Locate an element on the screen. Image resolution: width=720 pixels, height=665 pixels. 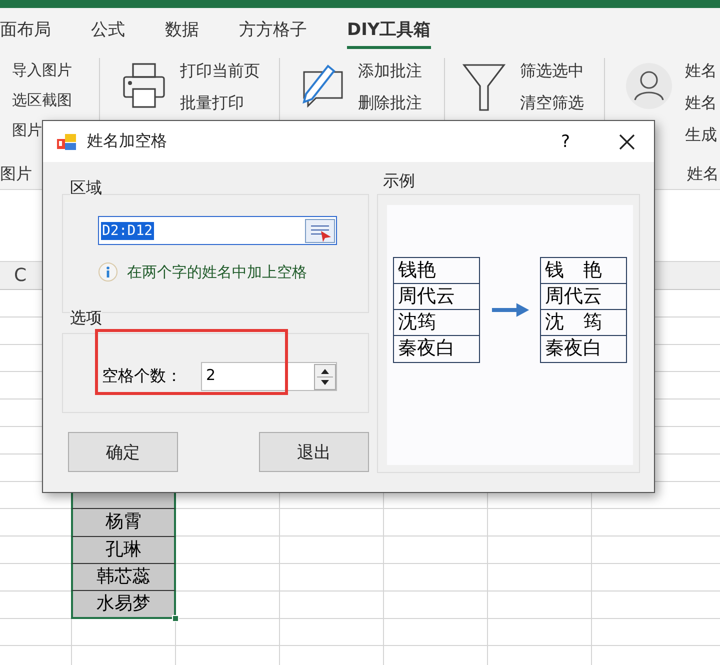
pencil-speech-icon is located at coordinates (322, 86).